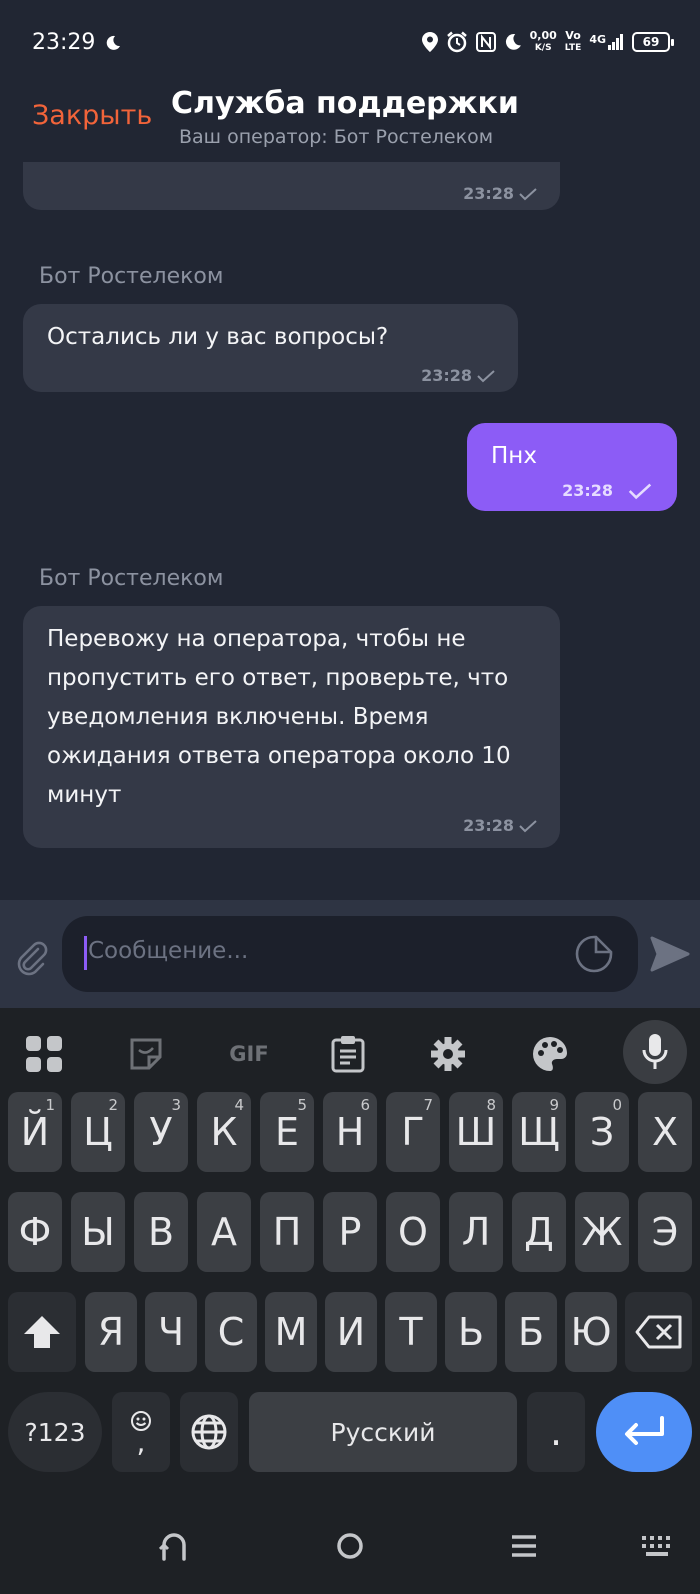 This screenshot has width=700, height=1594. What do you see at coordinates (615, 42) in the screenshot?
I see `signal-icon` at bounding box center [615, 42].